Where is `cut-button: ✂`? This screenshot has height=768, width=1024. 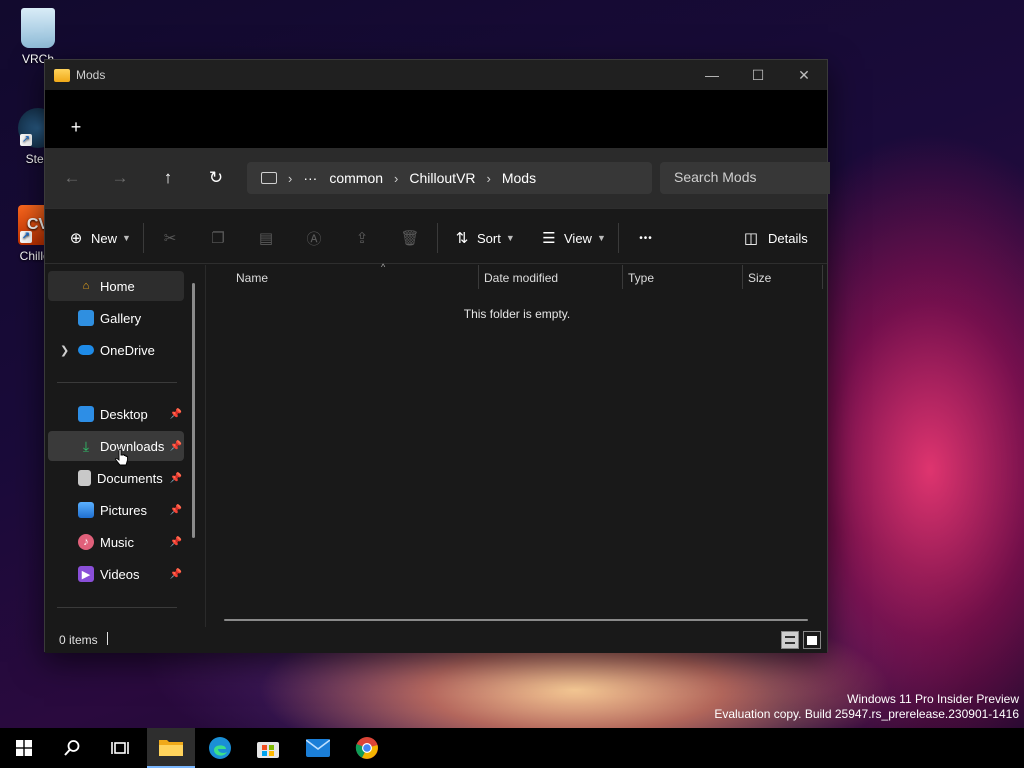
cut-button: ✂ is located at coordinates (170, 238).